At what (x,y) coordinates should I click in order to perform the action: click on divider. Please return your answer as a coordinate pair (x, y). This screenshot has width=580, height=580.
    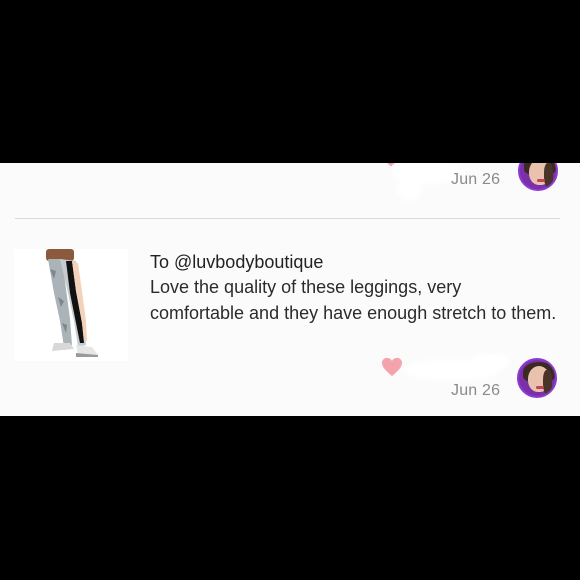
    Looking at the image, I should click on (287, 218).